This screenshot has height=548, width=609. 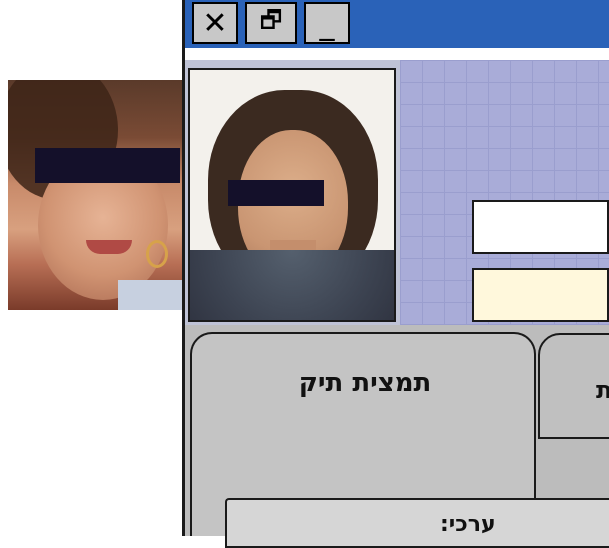 I want to click on mouth, so click(x=109, y=247).